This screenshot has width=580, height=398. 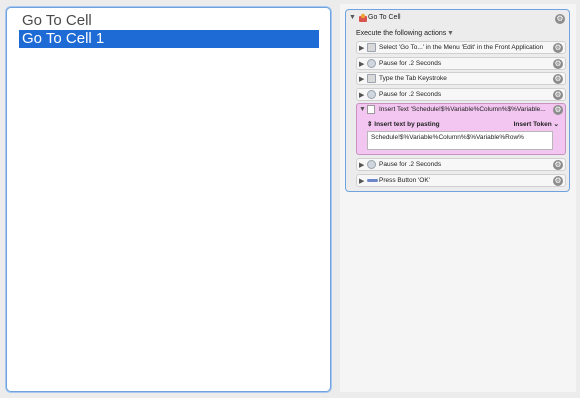 What do you see at coordinates (371, 109) in the screenshot?
I see `text-document-icon` at bounding box center [371, 109].